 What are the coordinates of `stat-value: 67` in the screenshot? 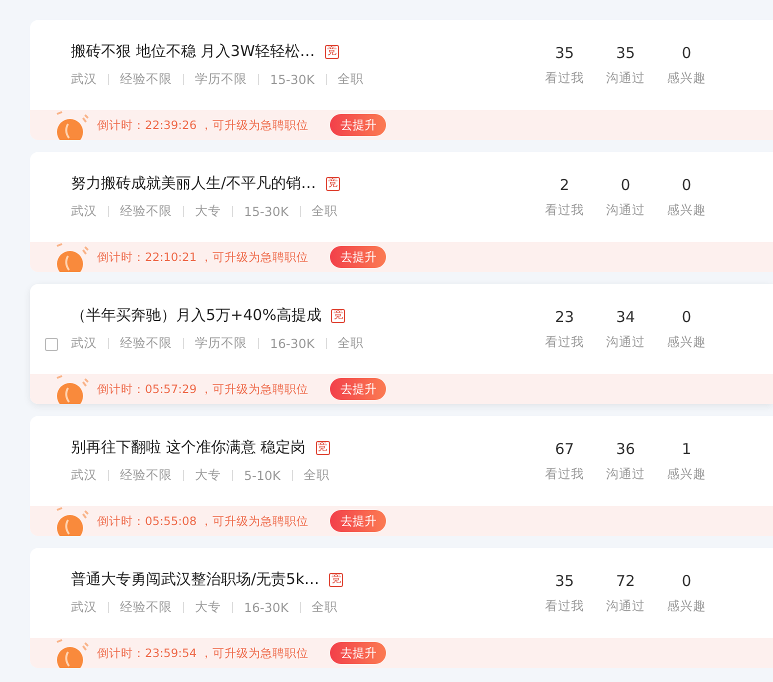 It's located at (564, 449).